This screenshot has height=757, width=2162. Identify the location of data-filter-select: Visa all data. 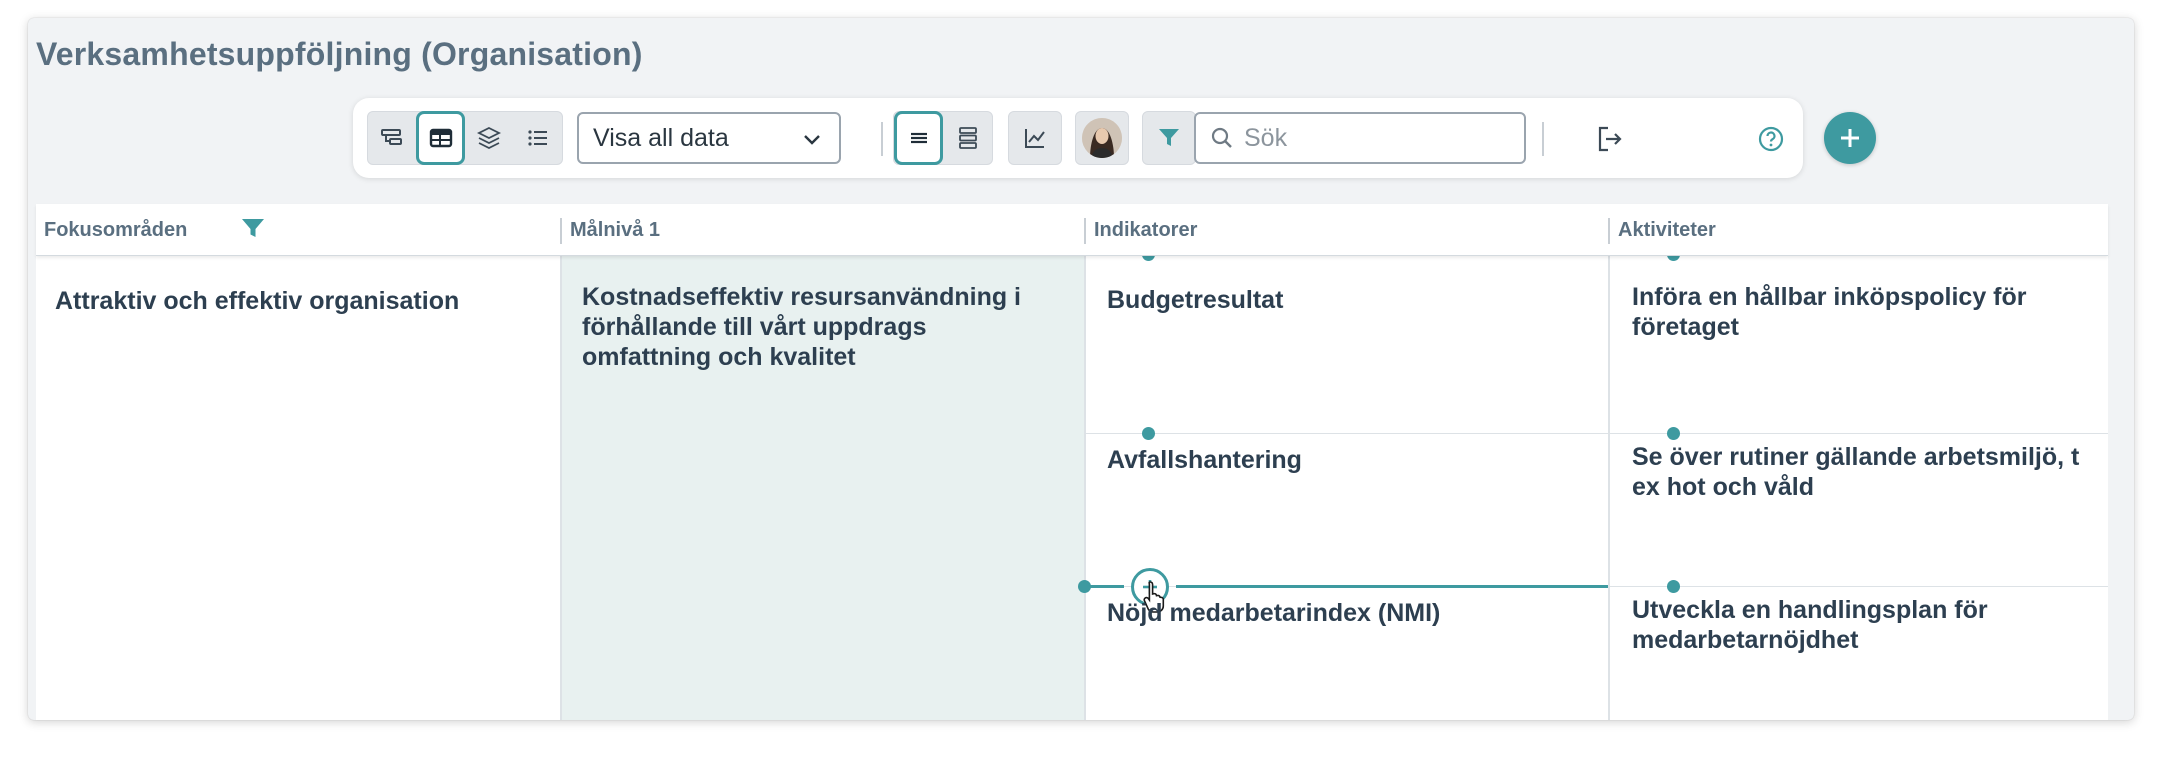
(709, 138).